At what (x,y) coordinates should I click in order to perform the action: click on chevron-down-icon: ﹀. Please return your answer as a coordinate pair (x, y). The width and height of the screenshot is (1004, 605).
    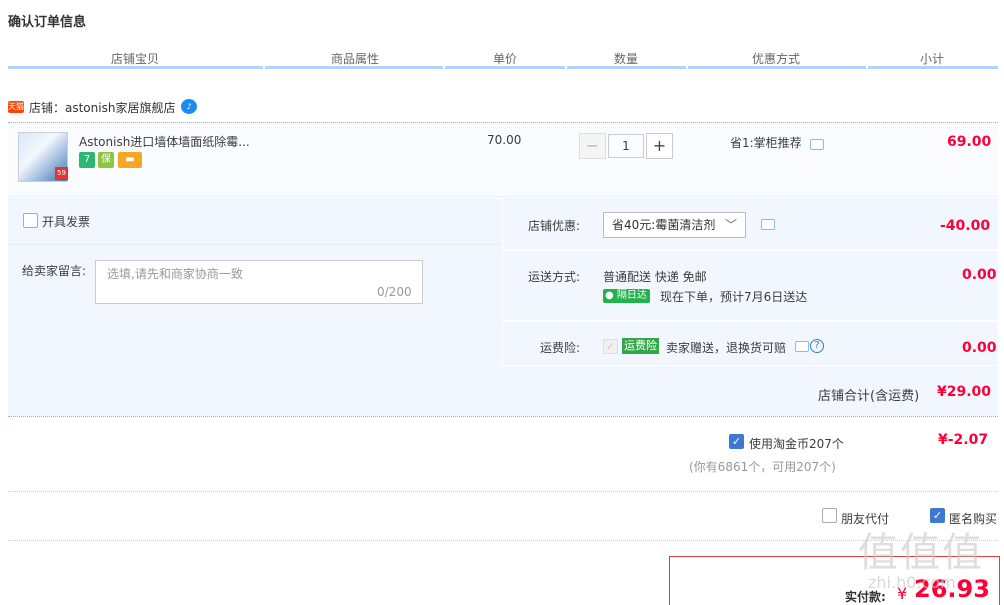
    Looking at the image, I should click on (730, 225).